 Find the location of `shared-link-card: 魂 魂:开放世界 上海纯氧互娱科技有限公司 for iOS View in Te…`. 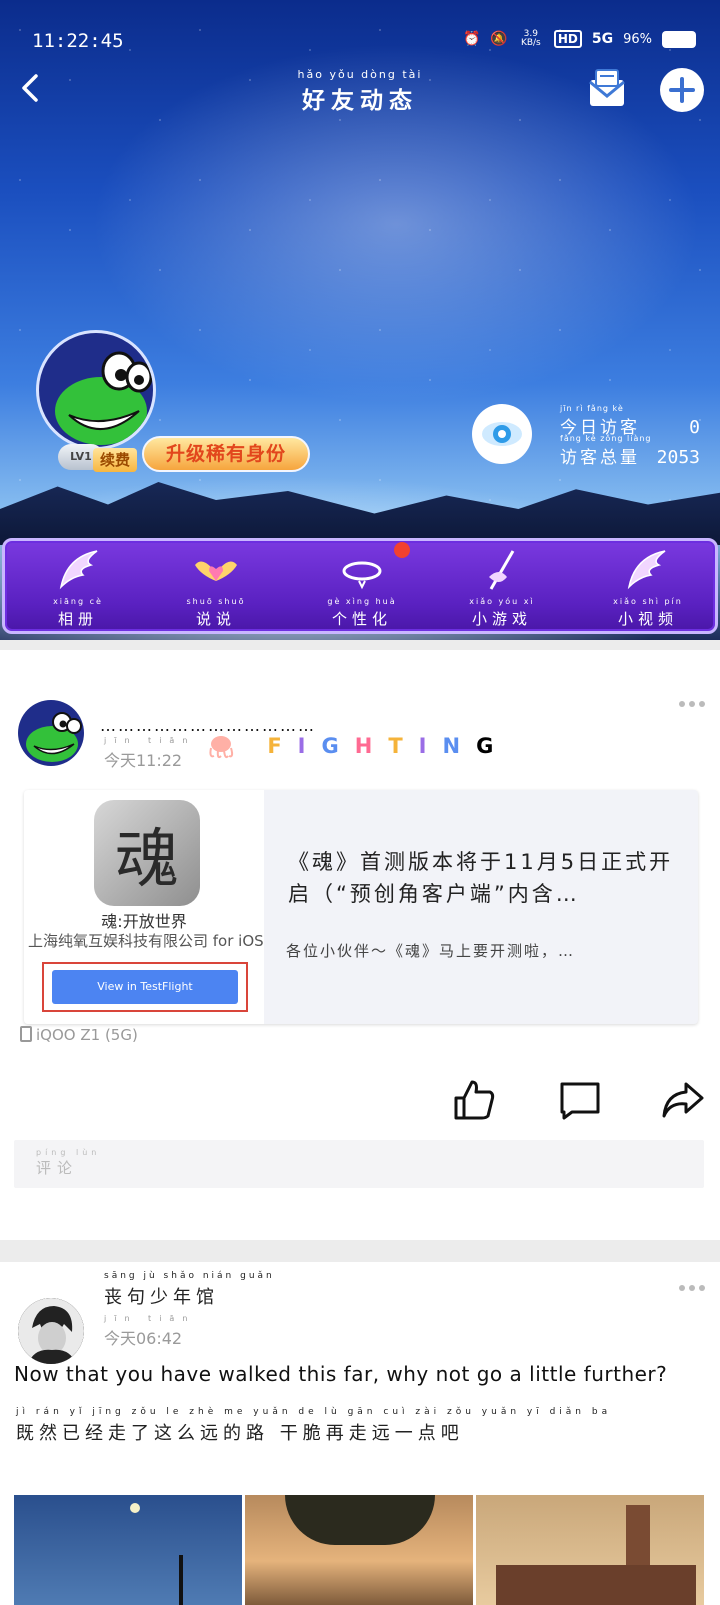

shared-link-card: 魂 魂:开放世界 上海纯氧互娱科技有限公司 for iOS View in Te… is located at coordinates (361, 907).